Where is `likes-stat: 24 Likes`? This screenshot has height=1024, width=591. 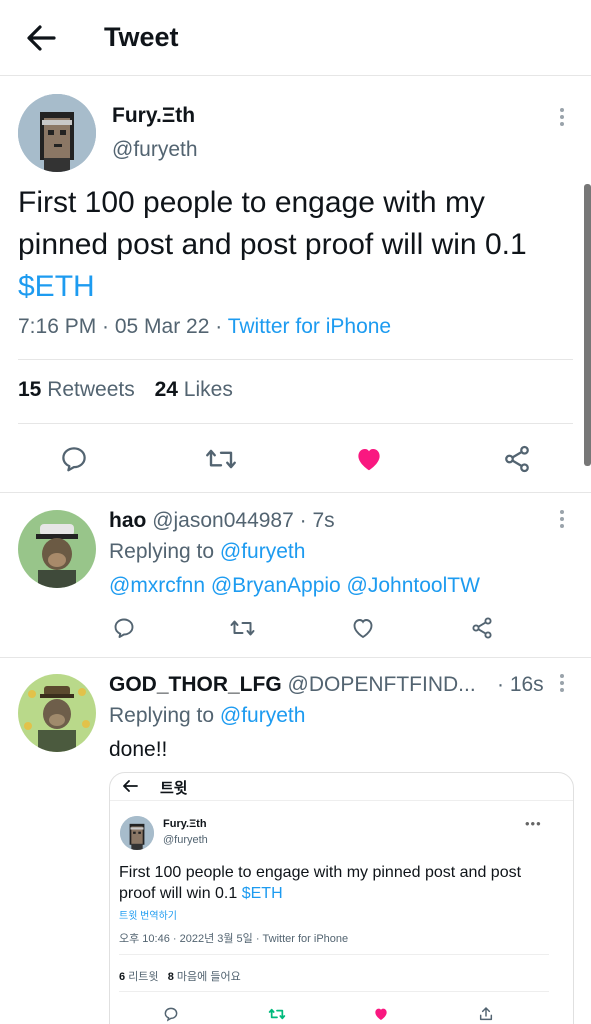
likes-stat: 24 Likes is located at coordinates (194, 389).